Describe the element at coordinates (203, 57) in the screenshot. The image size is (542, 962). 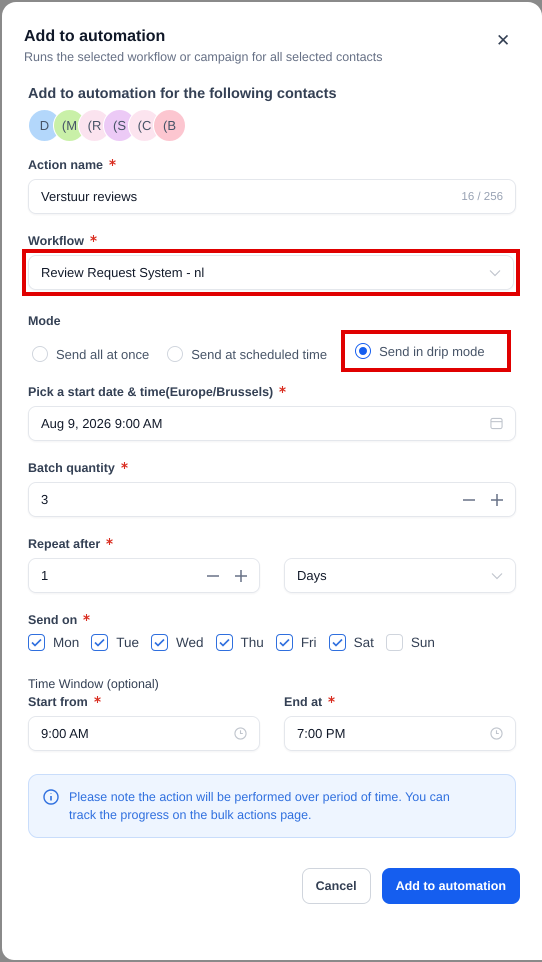
I see `dialog-subtitle: Runs the selected workflow or campaign for all selected contacts` at that location.